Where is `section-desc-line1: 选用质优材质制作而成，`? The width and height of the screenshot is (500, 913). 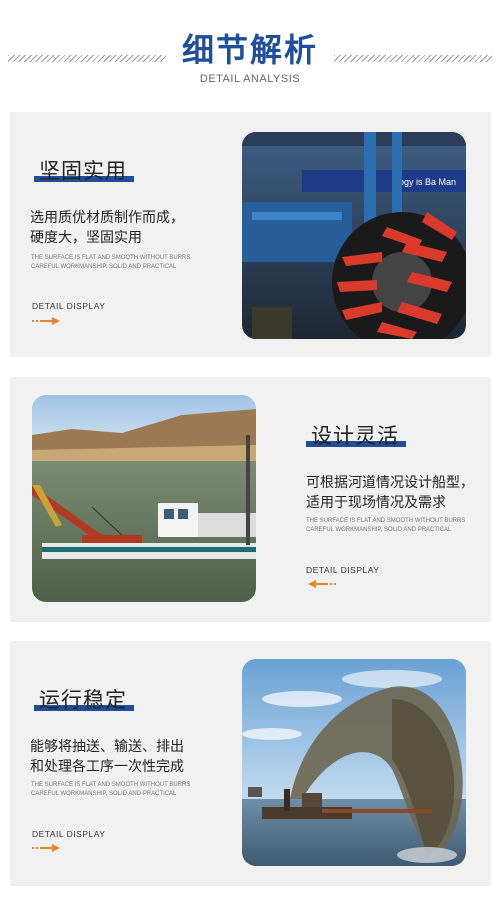
section-desc-line1: 选用质优材质制作而成， is located at coordinates (107, 218).